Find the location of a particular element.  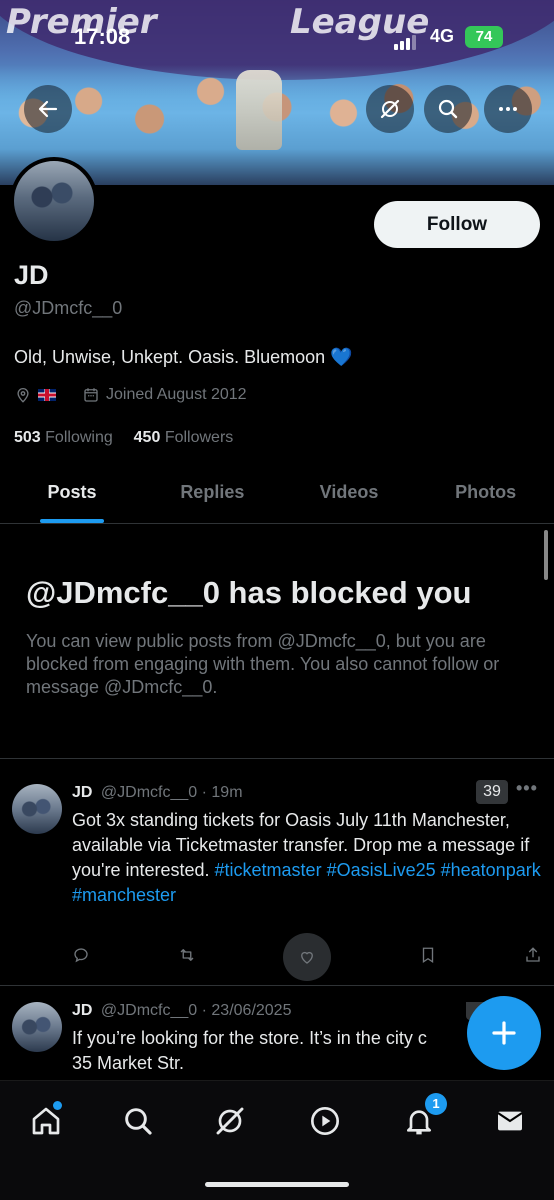

followers-count: 450 is located at coordinates (147, 437).